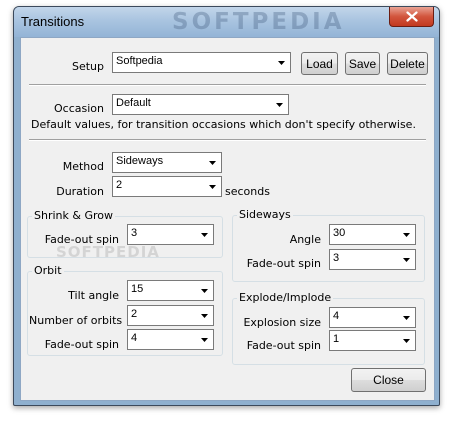 The height and width of the screenshot is (429, 464). I want to click on setup-value: Softpedia, so click(139, 61).